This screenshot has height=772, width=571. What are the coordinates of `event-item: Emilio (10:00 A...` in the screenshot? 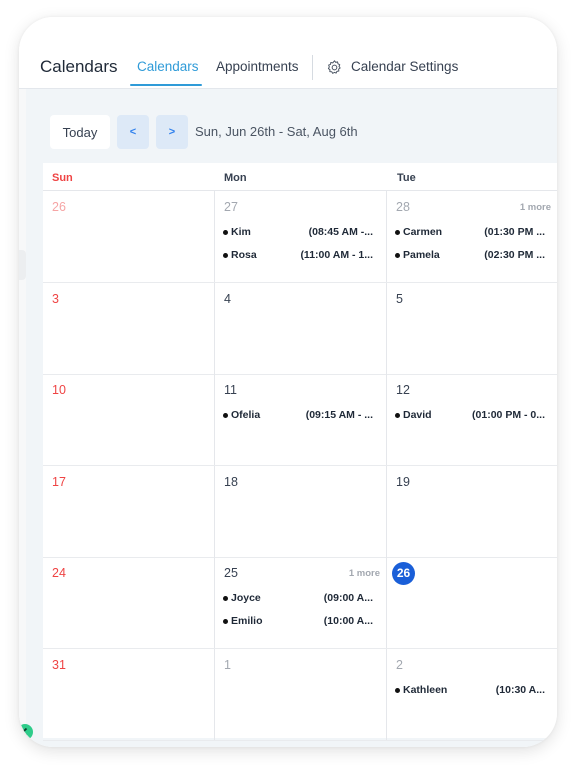 It's located at (301, 622).